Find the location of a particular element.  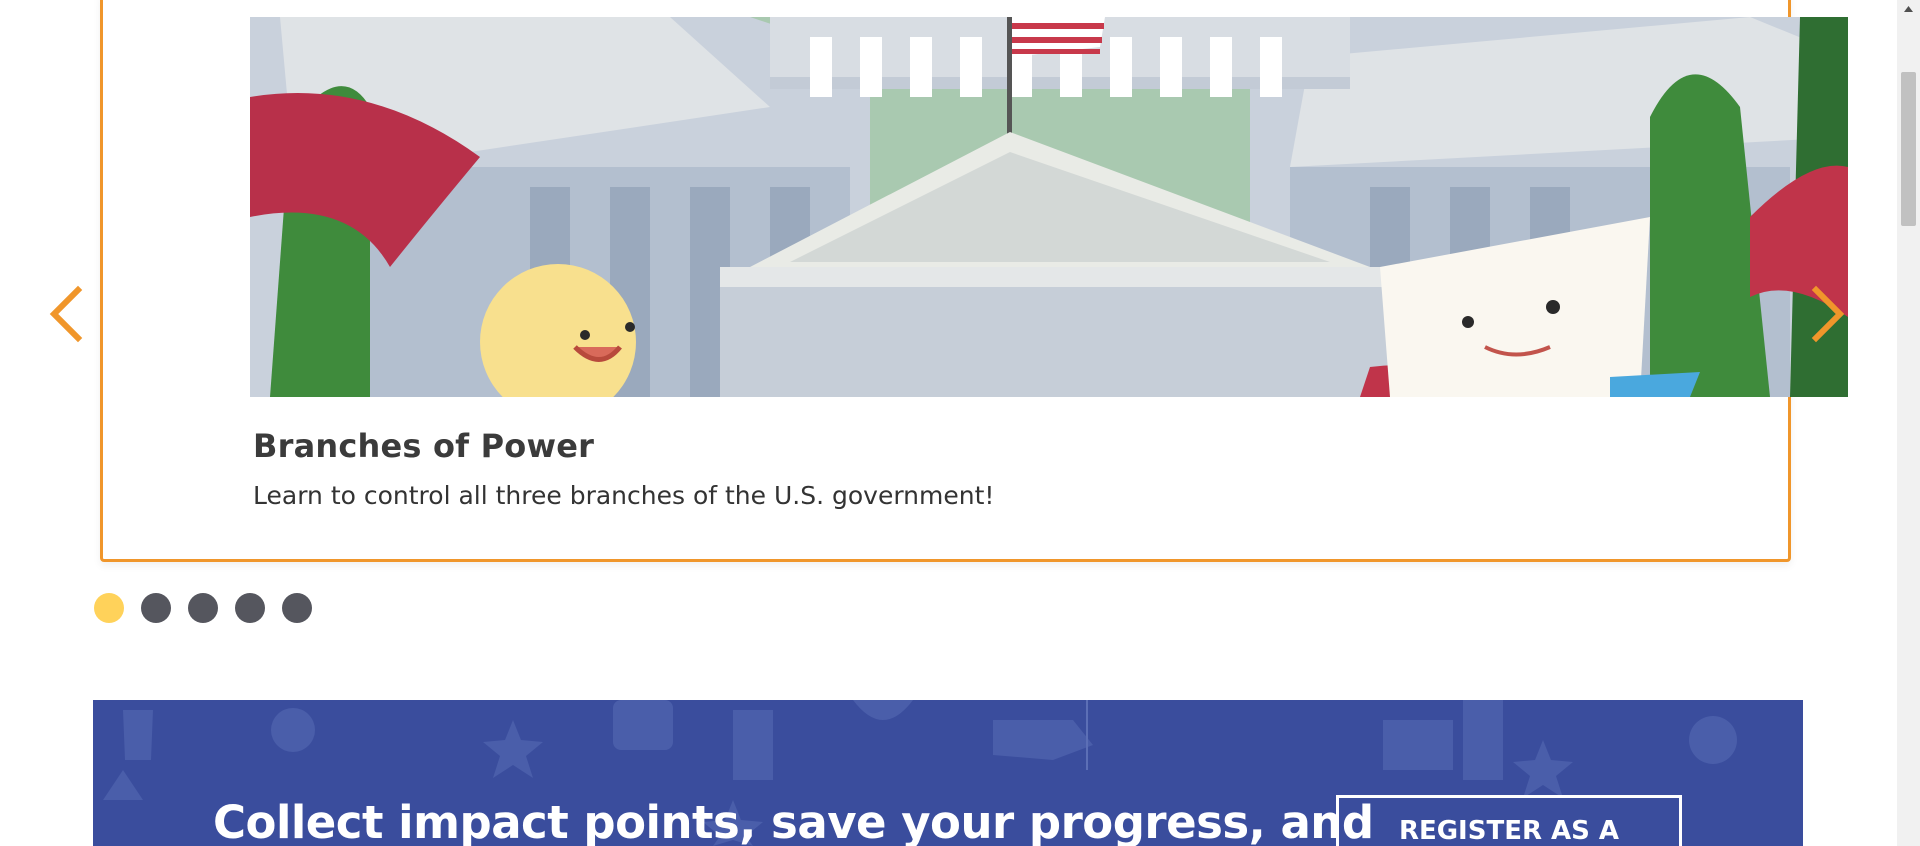

triangle-up-icon is located at coordinates (1908, 9).